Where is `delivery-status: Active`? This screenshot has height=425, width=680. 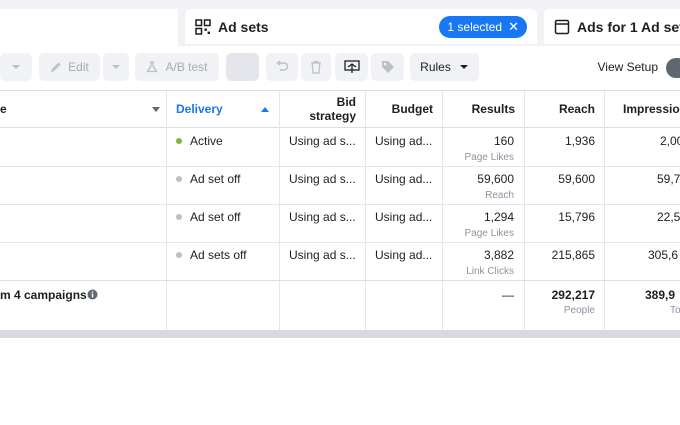
delivery-status: Active is located at coordinates (199, 141).